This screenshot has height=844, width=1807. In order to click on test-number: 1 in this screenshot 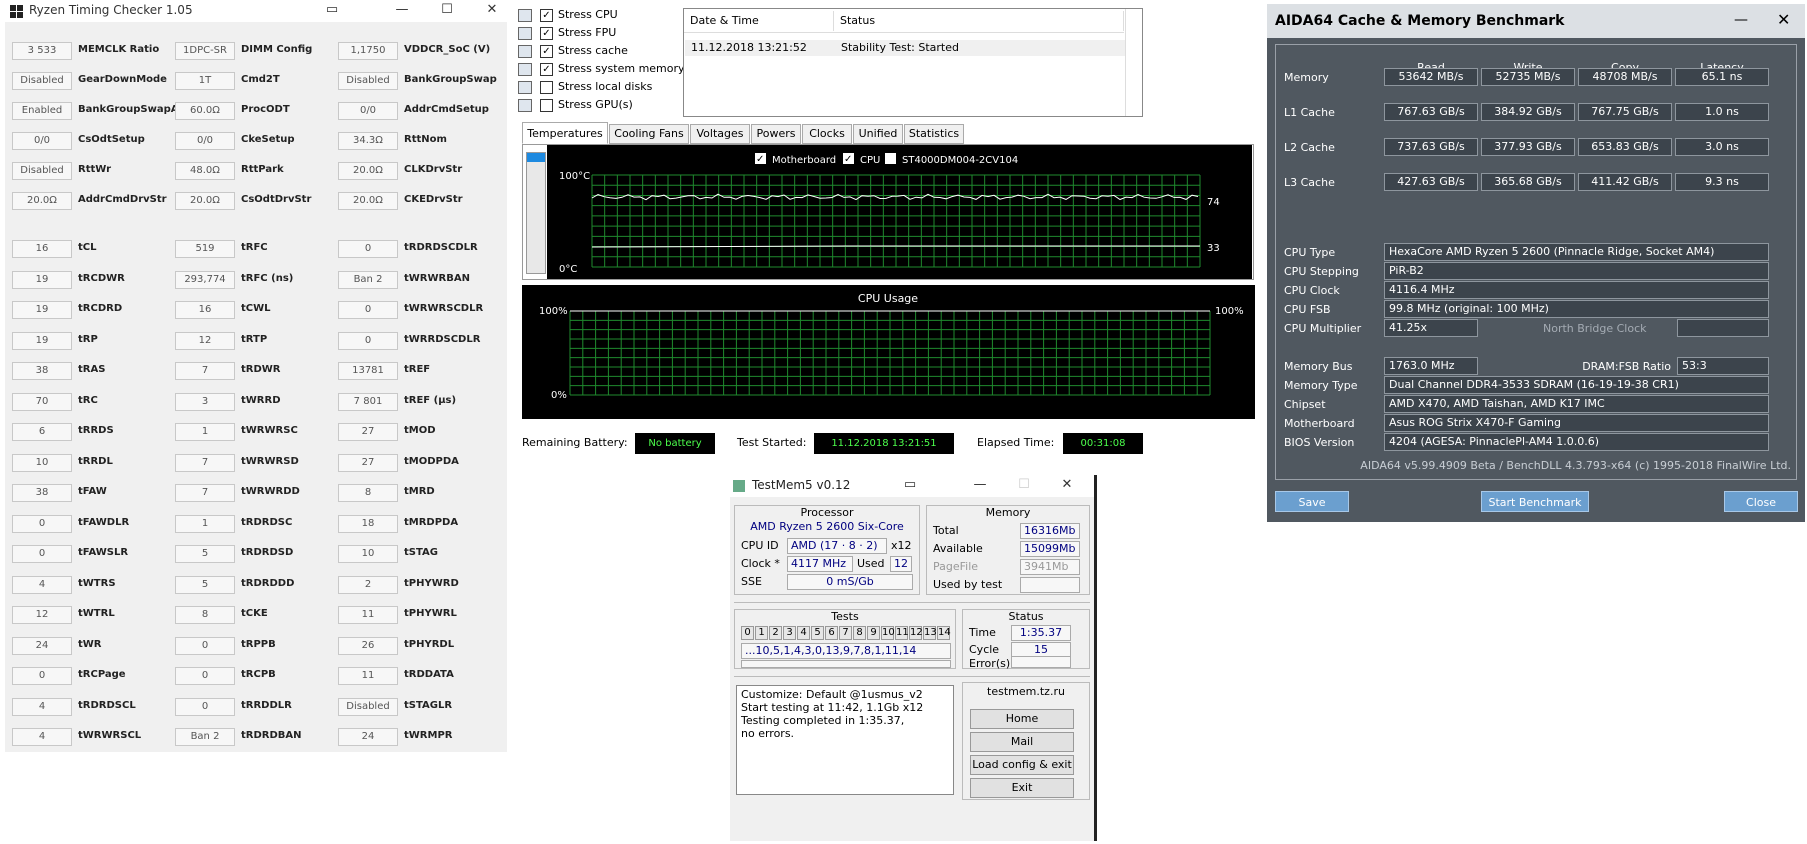, I will do `click(761, 633)`.